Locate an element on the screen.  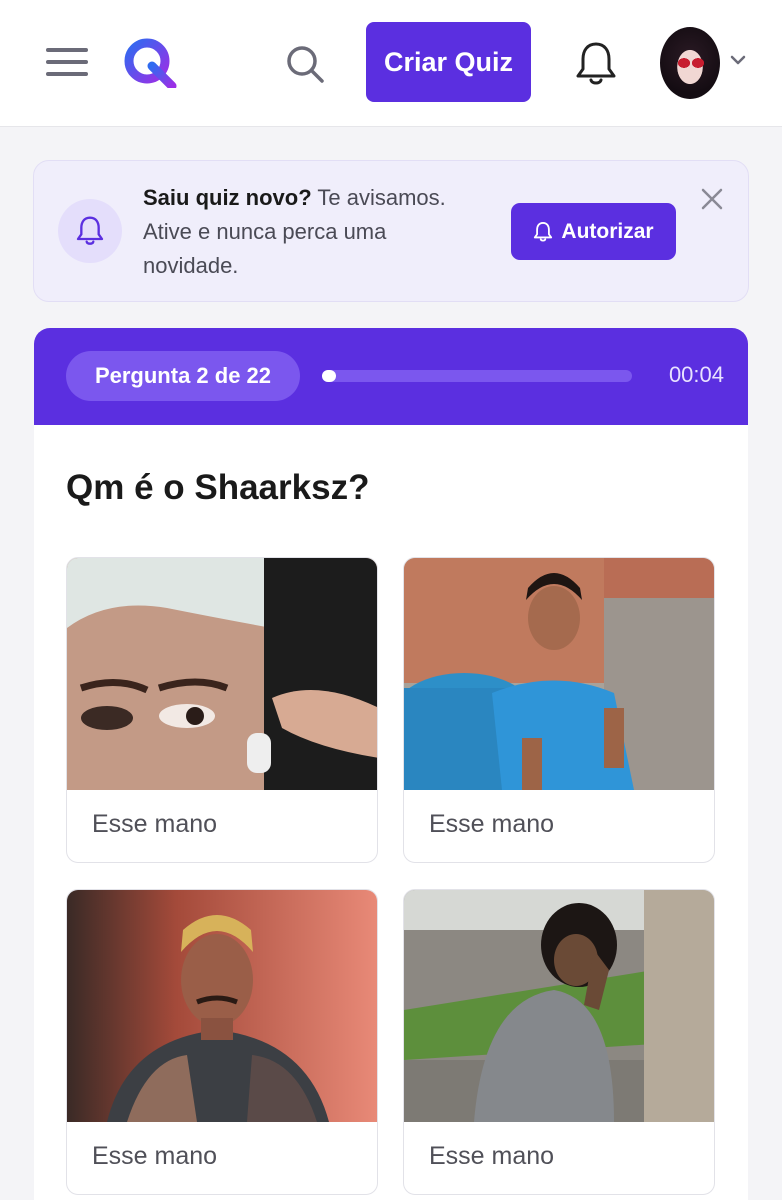
create-quiz-button: Criar Quiz is located at coordinates (448, 62).